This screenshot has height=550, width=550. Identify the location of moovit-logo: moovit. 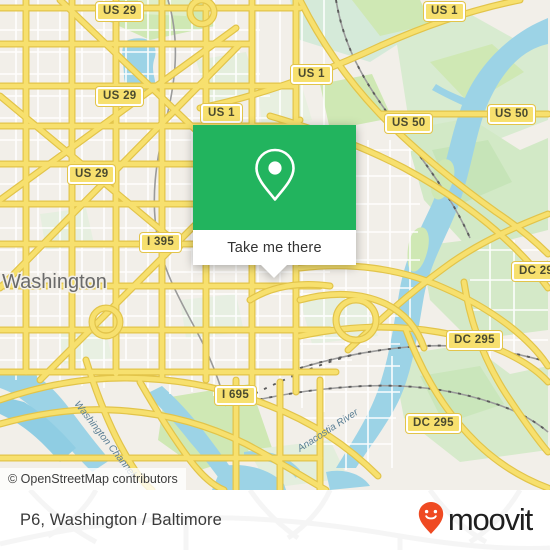
(475, 520).